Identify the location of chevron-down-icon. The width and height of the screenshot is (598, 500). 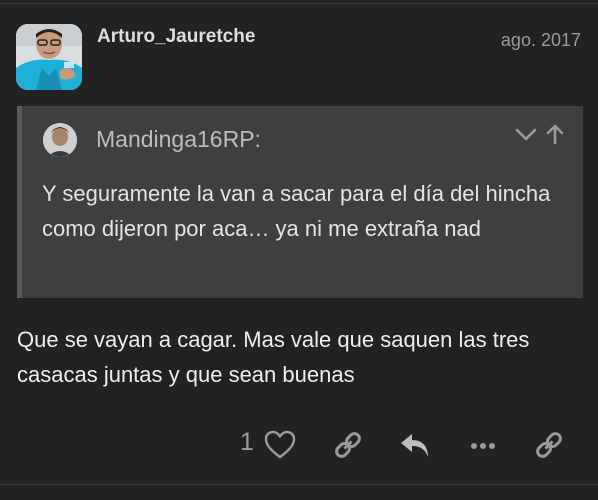
(526, 134).